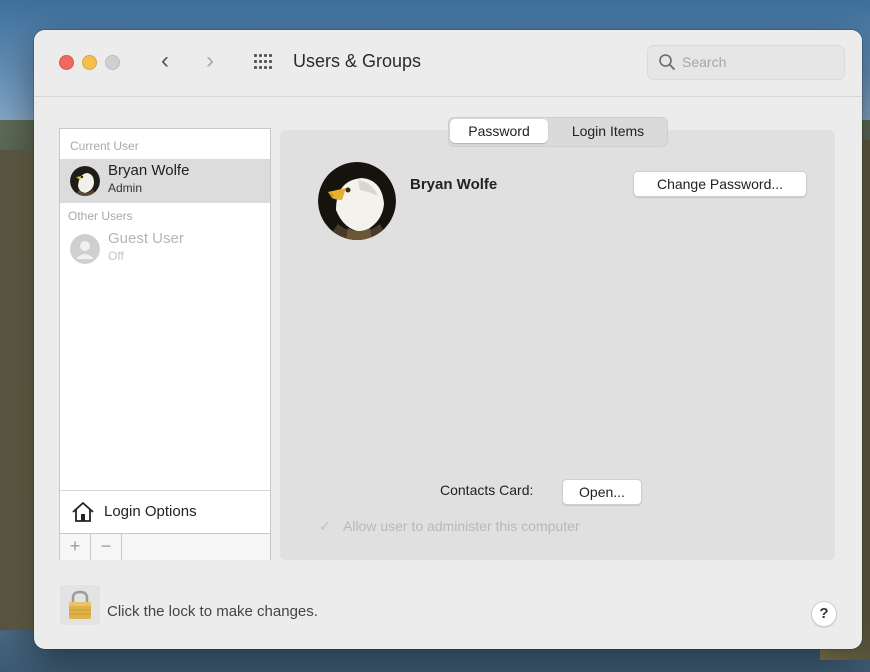 The image size is (870, 672). What do you see at coordinates (165, 61) in the screenshot?
I see `chevron-left-icon: ‹` at bounding box center [165, 61].